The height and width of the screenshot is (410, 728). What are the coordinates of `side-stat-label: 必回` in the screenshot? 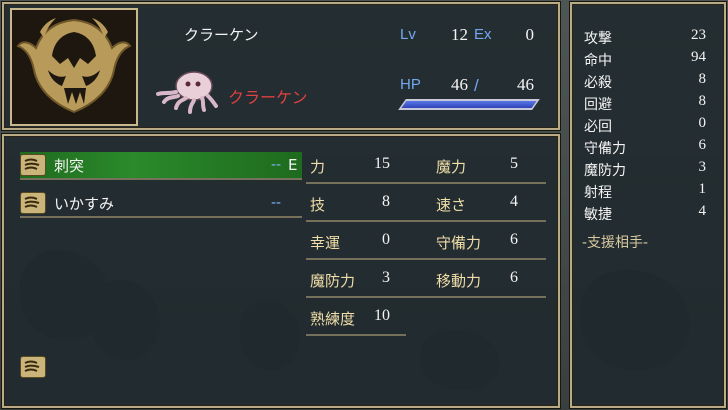 It's located at (598, 127).